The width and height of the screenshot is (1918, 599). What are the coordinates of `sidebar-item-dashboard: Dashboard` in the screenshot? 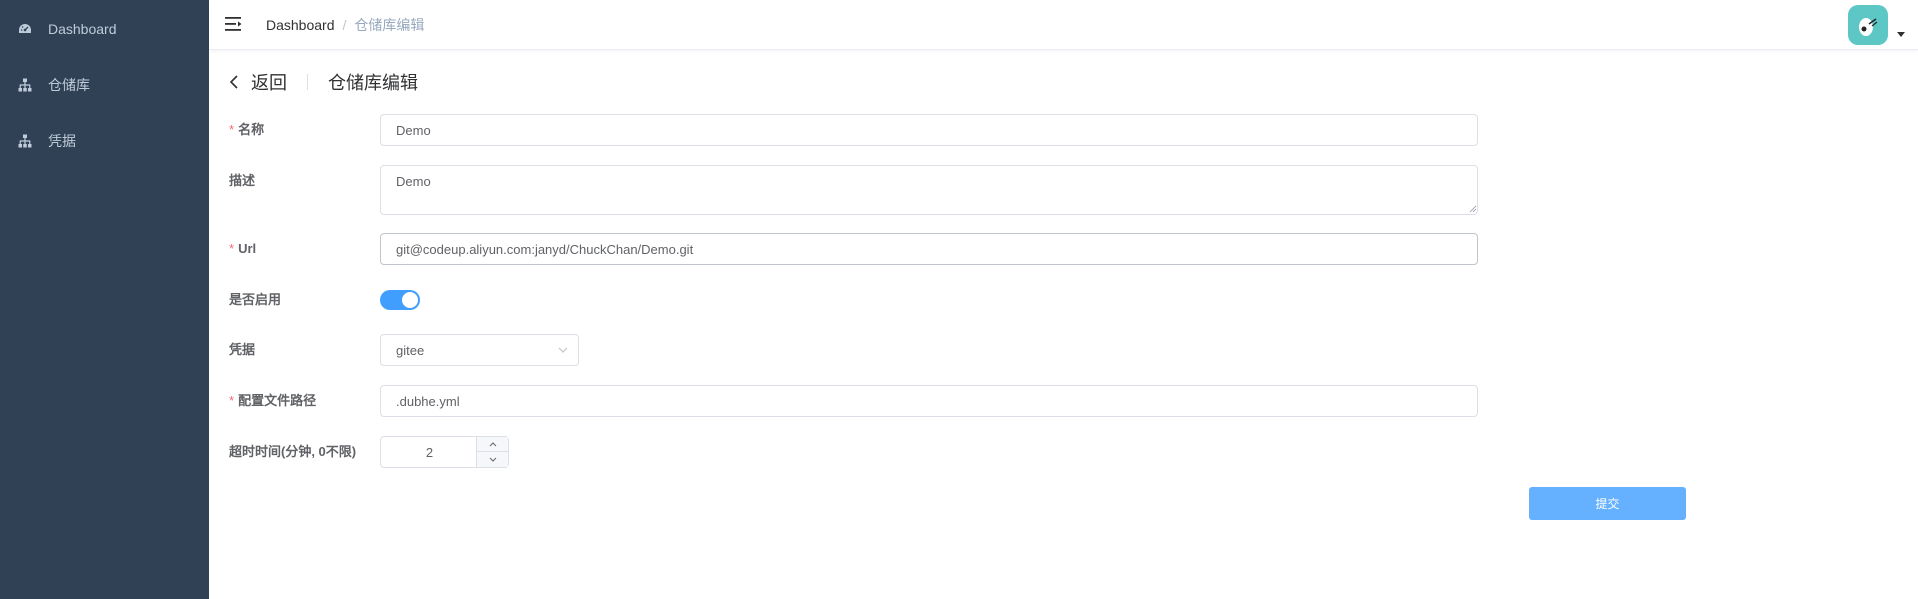 It's located at (104, 29).